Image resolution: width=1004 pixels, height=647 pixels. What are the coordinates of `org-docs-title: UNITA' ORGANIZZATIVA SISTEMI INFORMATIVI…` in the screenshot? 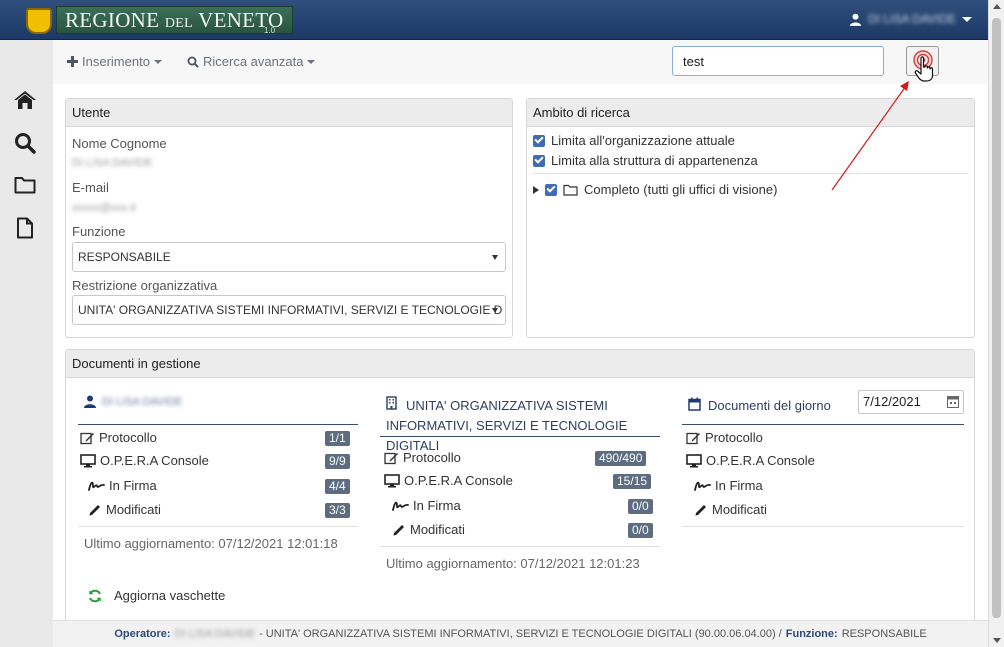 It's located at (523, 426).